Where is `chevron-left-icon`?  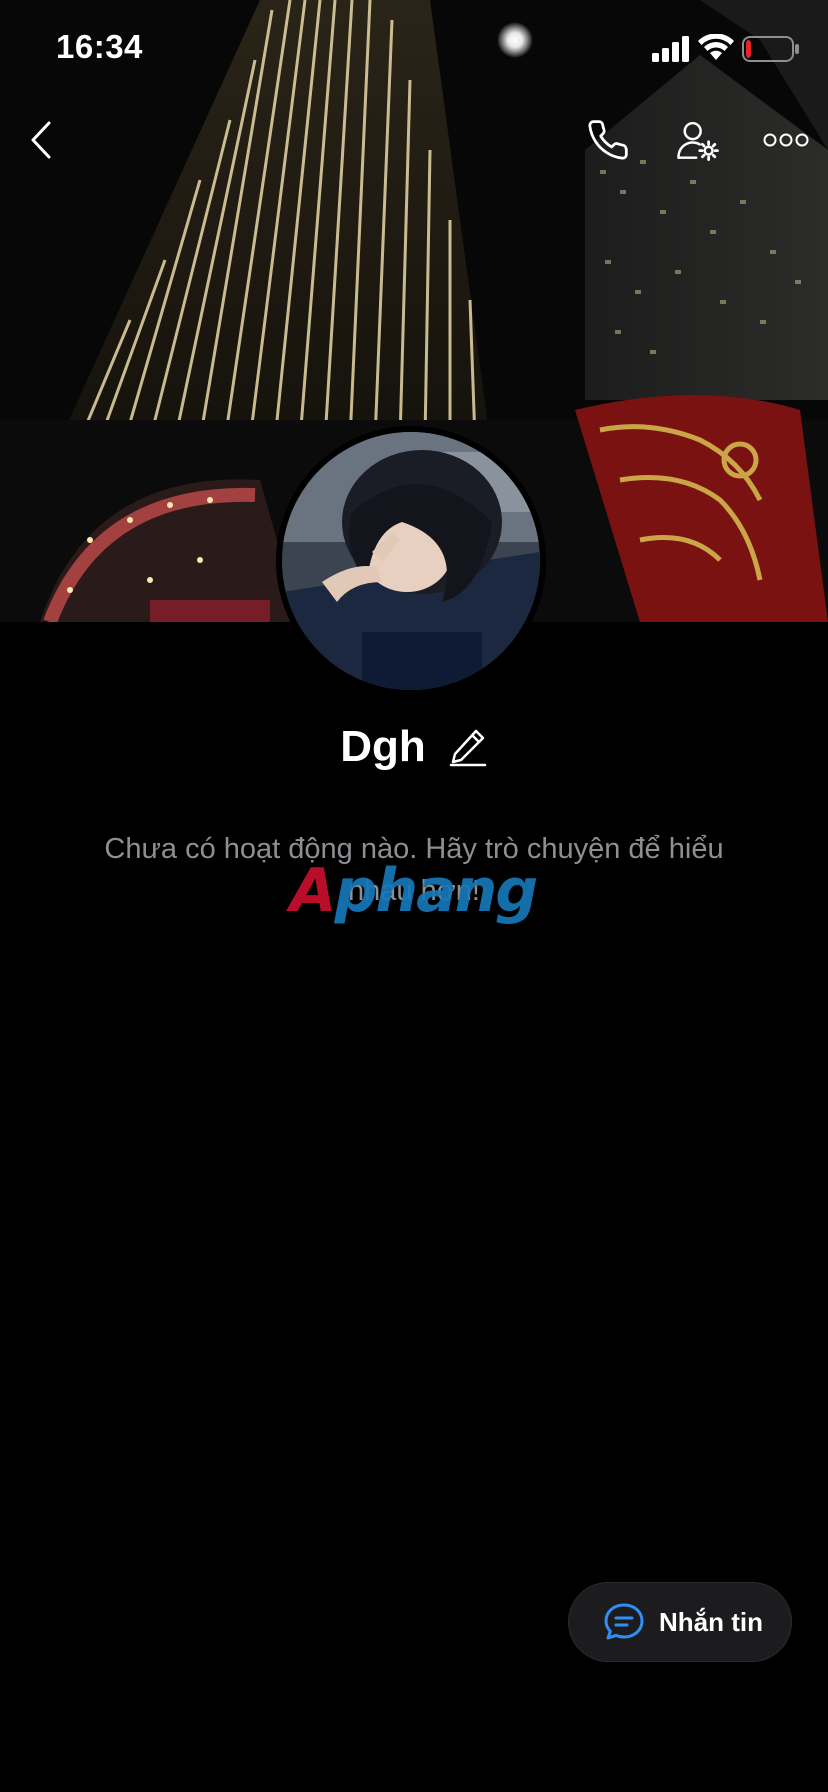 chevron-left-icon is located at coordinates (41, 140).